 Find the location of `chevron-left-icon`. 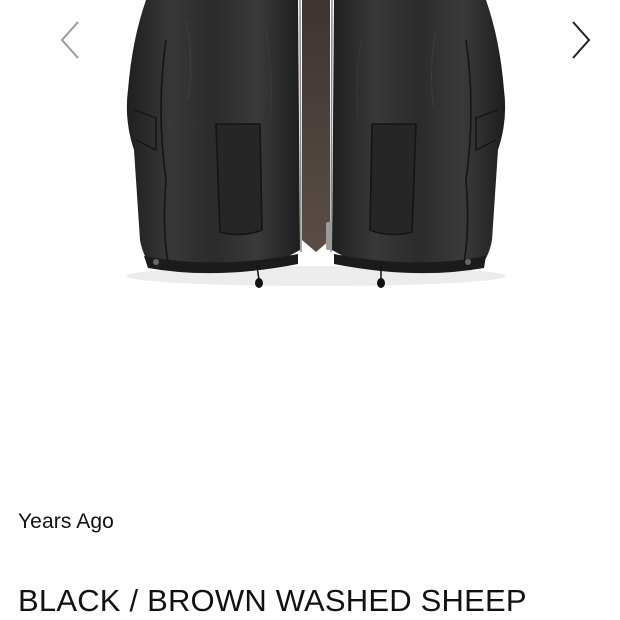

chevron-left-icon is located at coordinates (69, 40).